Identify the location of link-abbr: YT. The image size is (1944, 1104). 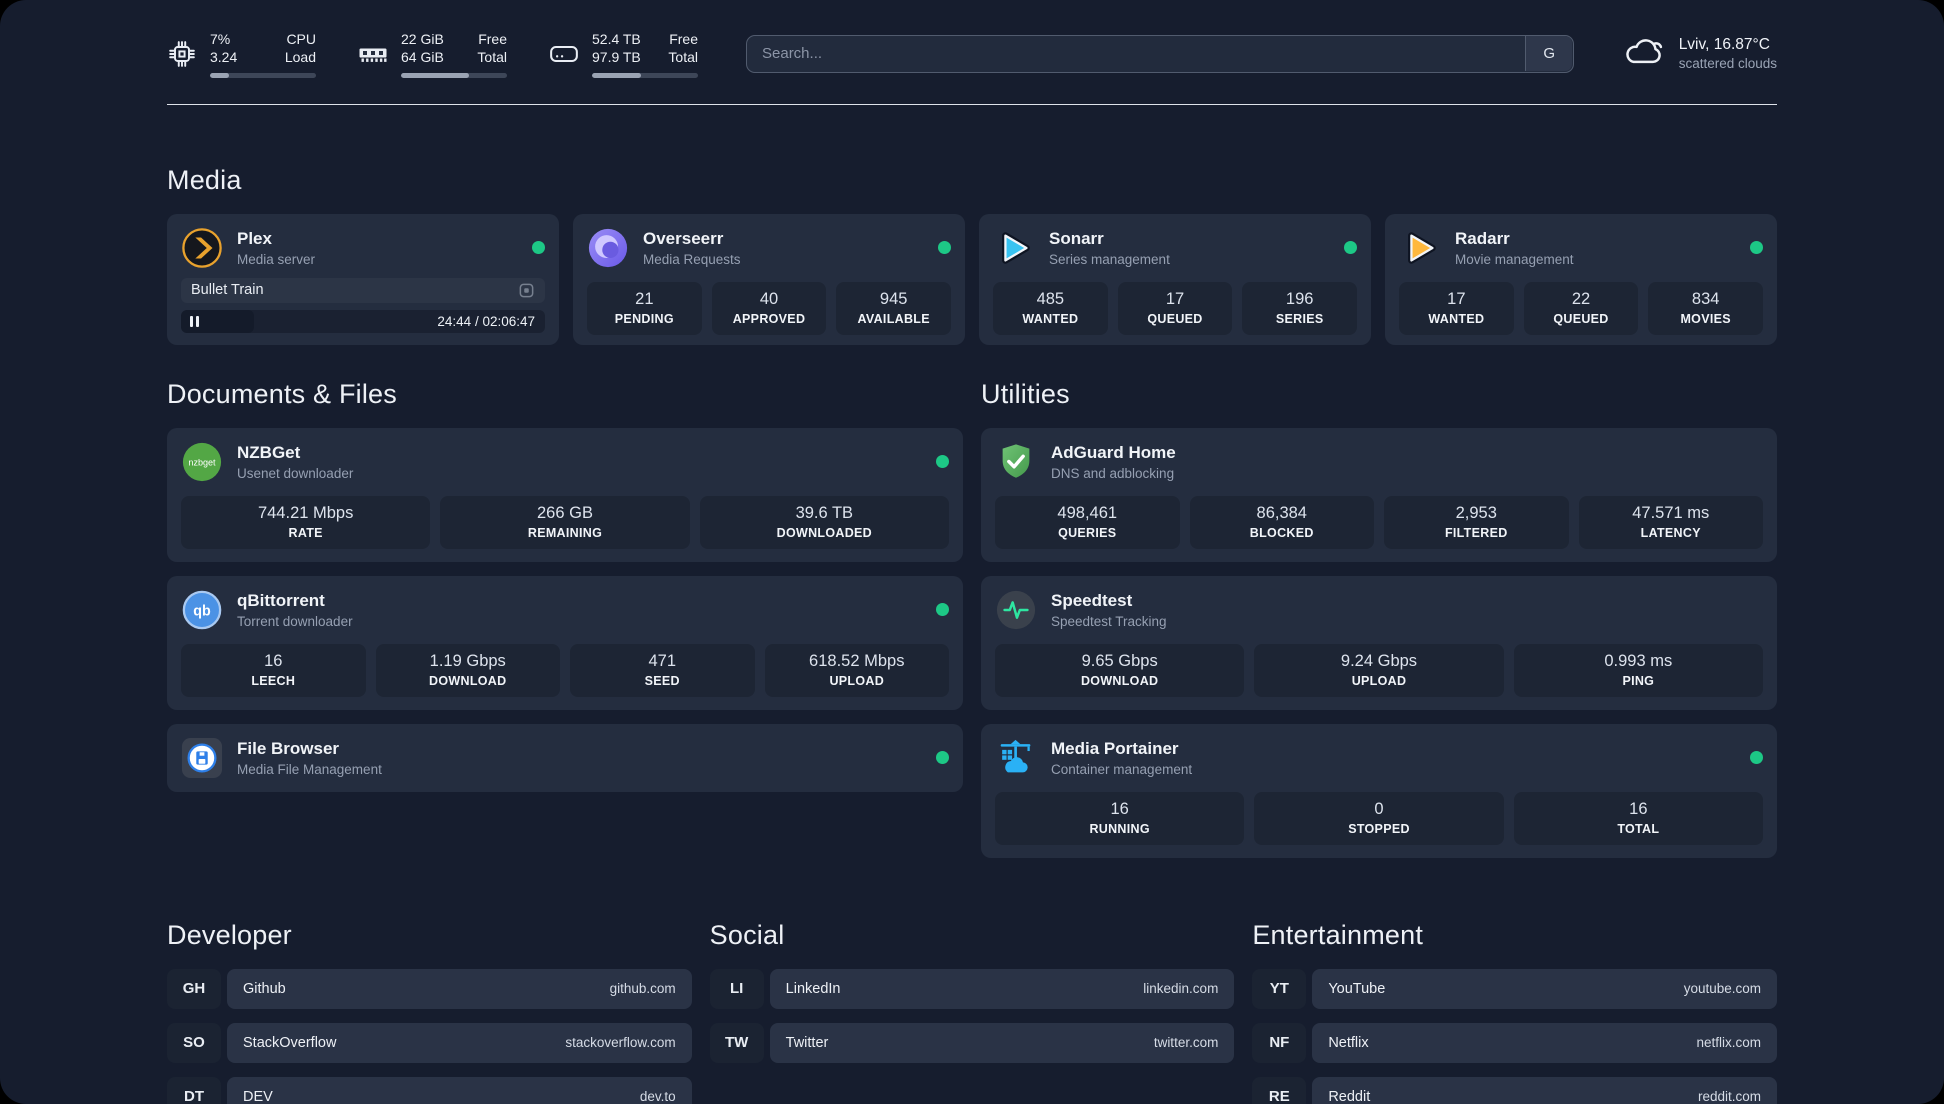
(1279, 988).